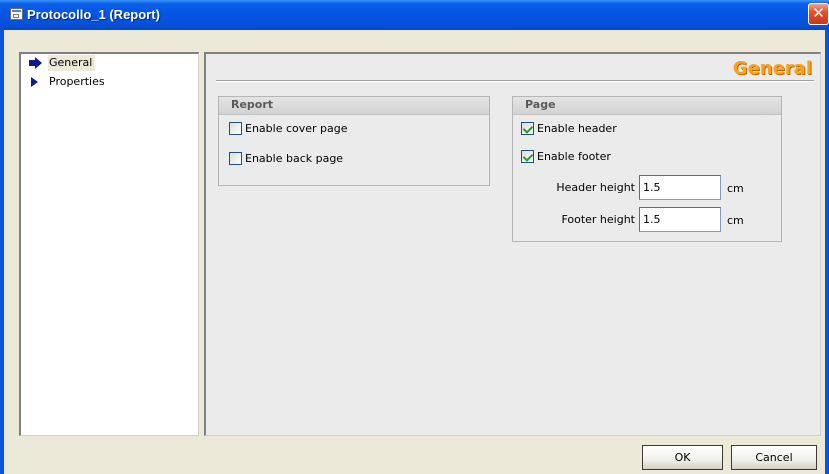 This screenshot has height=474, width=829. Describe the element at coordinates (577, 128) in the screenshot. I see `checkbox-label: Enable header` at that location.